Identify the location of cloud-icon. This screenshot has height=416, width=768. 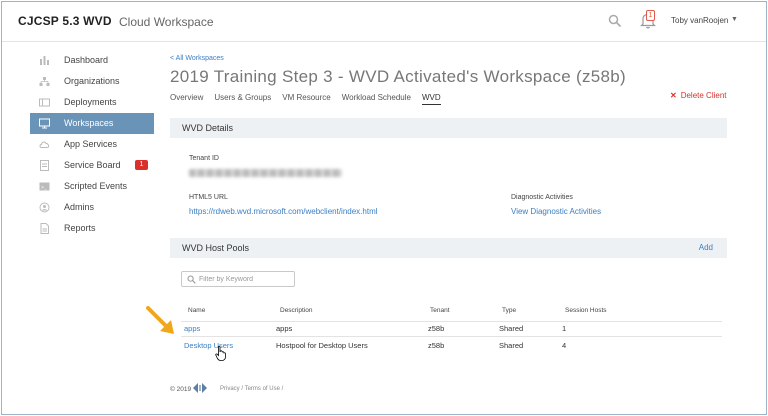
(44, 144).